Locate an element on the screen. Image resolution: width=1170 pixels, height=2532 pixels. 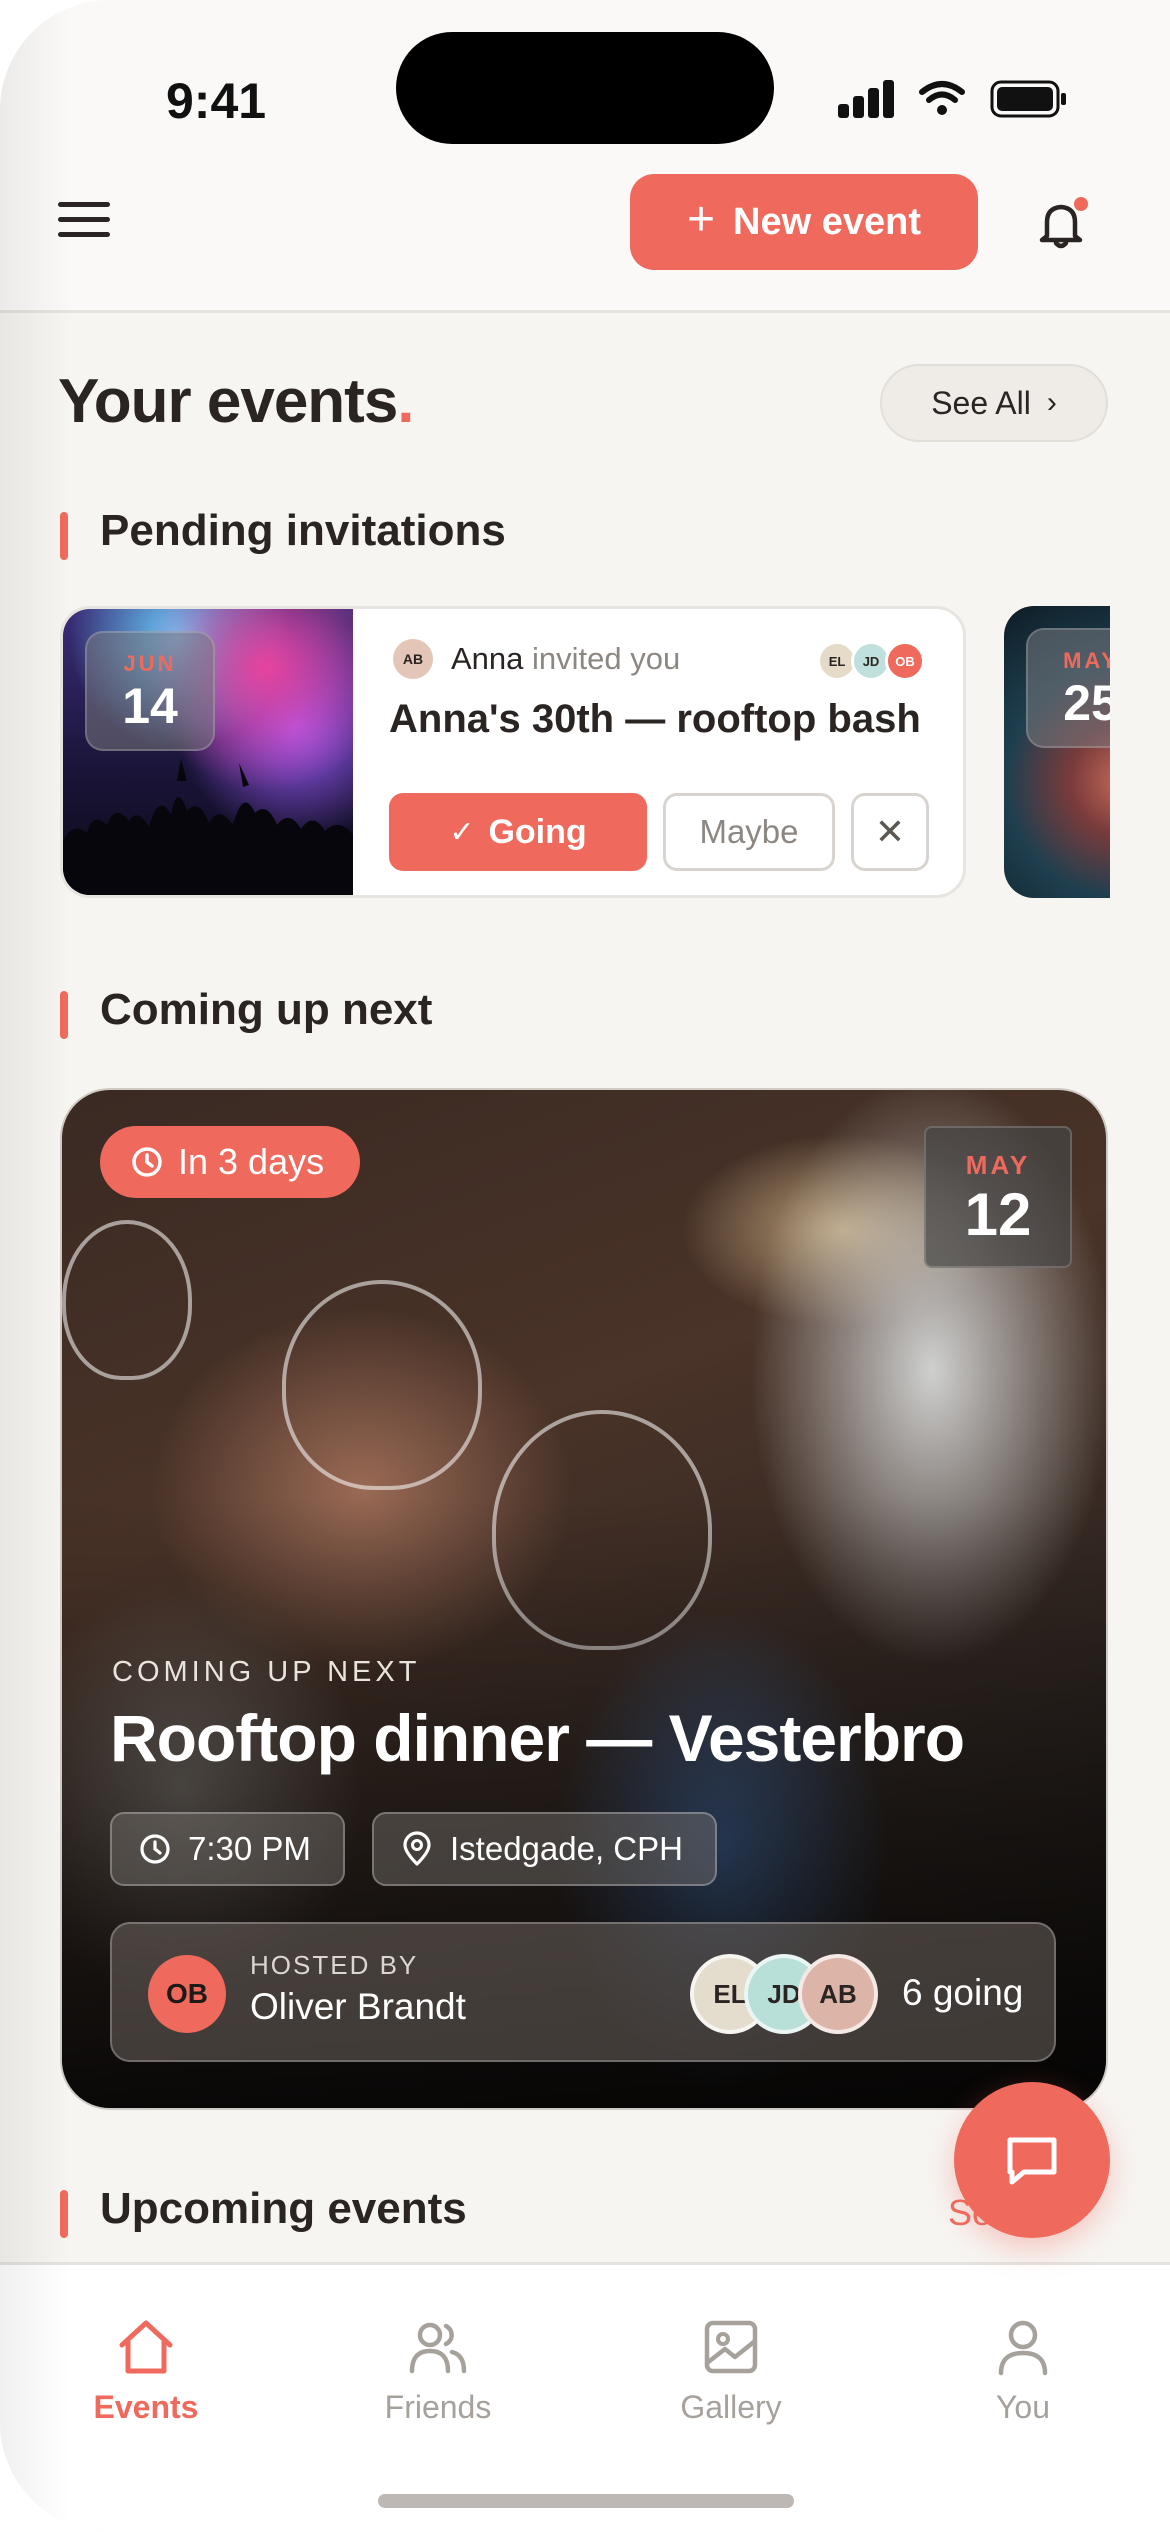
crowd-silhouette is located at coordinates (208, 827).